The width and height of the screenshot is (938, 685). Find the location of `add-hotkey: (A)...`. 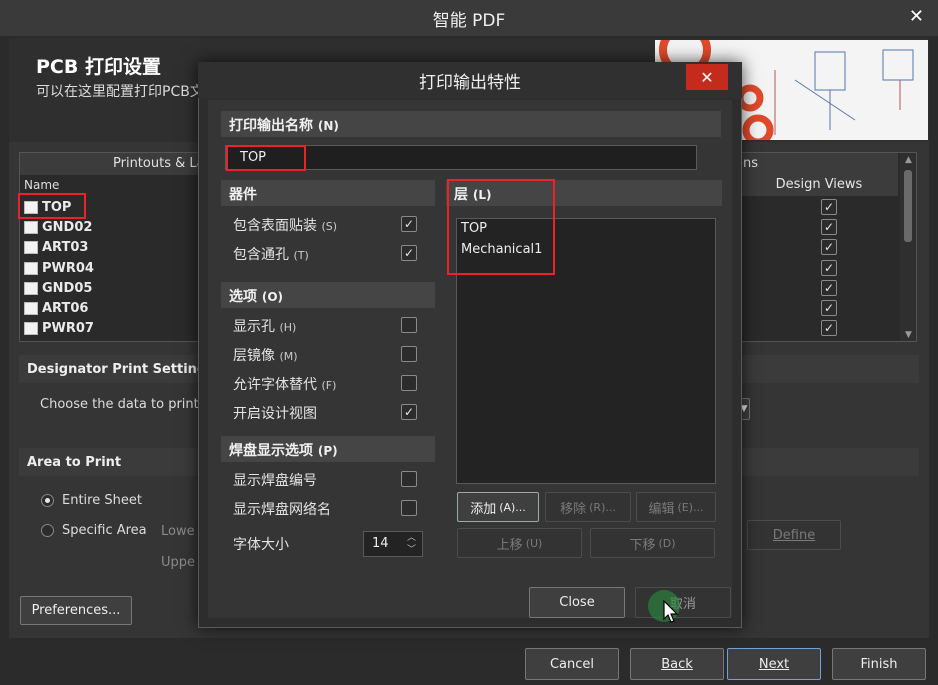

add-hotkey: (A)... is located at coordinates (512, 507).